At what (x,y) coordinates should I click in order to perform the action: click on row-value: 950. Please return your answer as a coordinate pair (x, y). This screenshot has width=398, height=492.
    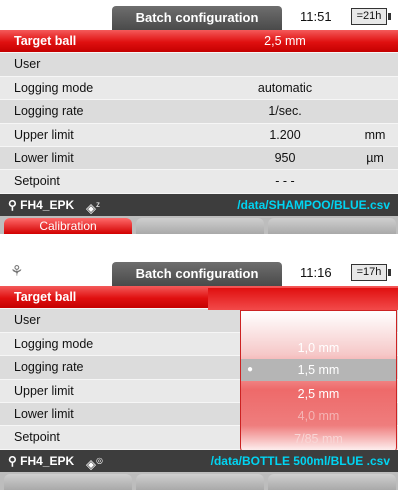
    Looking at the image, I should click on (285, 157).